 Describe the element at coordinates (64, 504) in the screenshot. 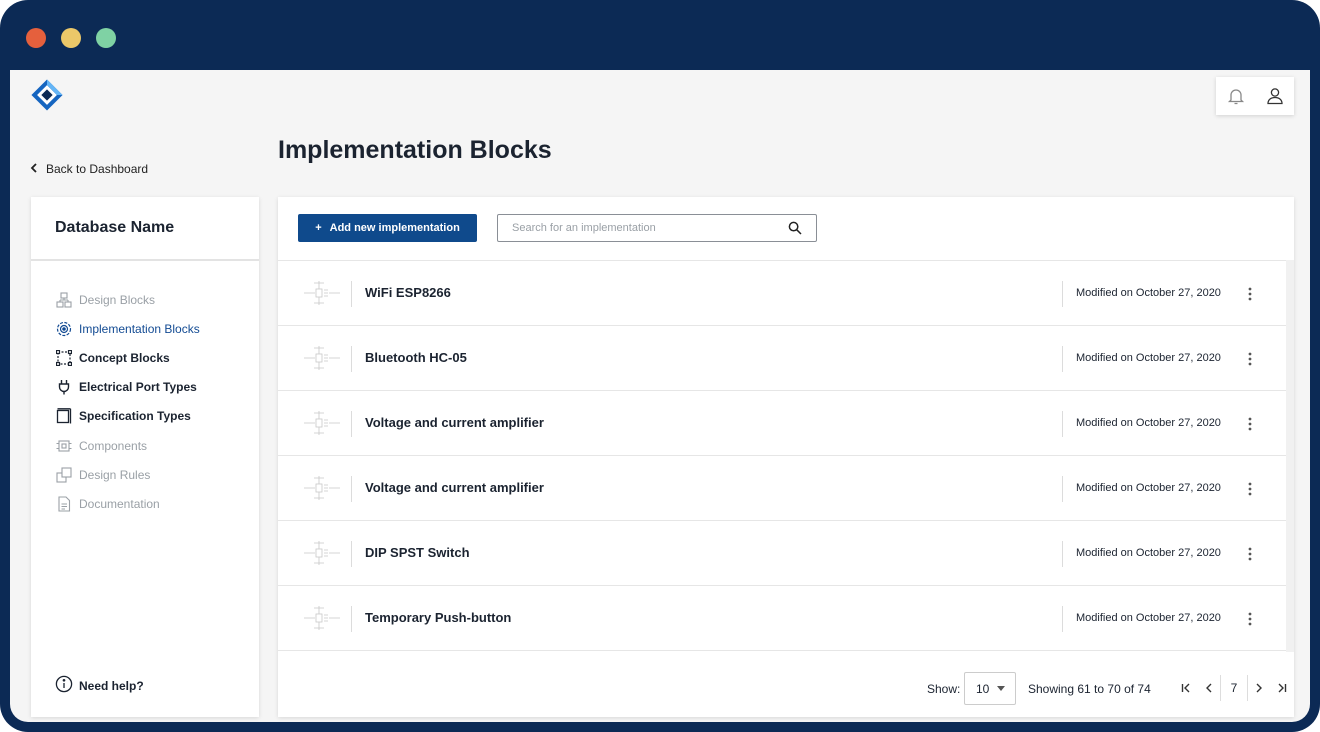

I see `document-icon` at that location.